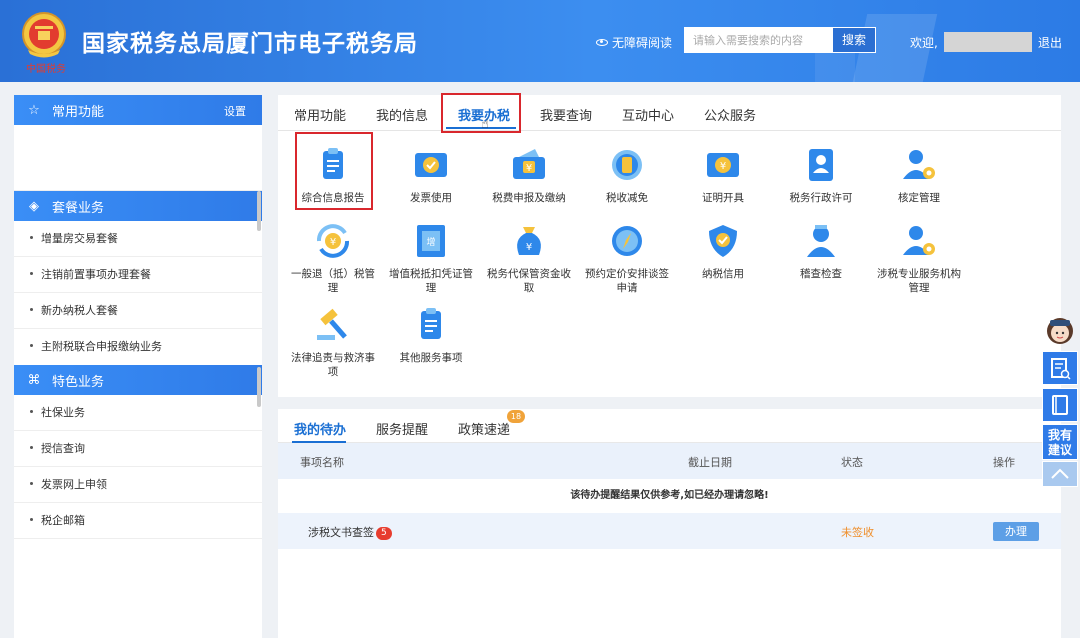 The width and height of the screenshot is (1080, 638). I want to click on layers-icon: ◈, so click(34, 206).